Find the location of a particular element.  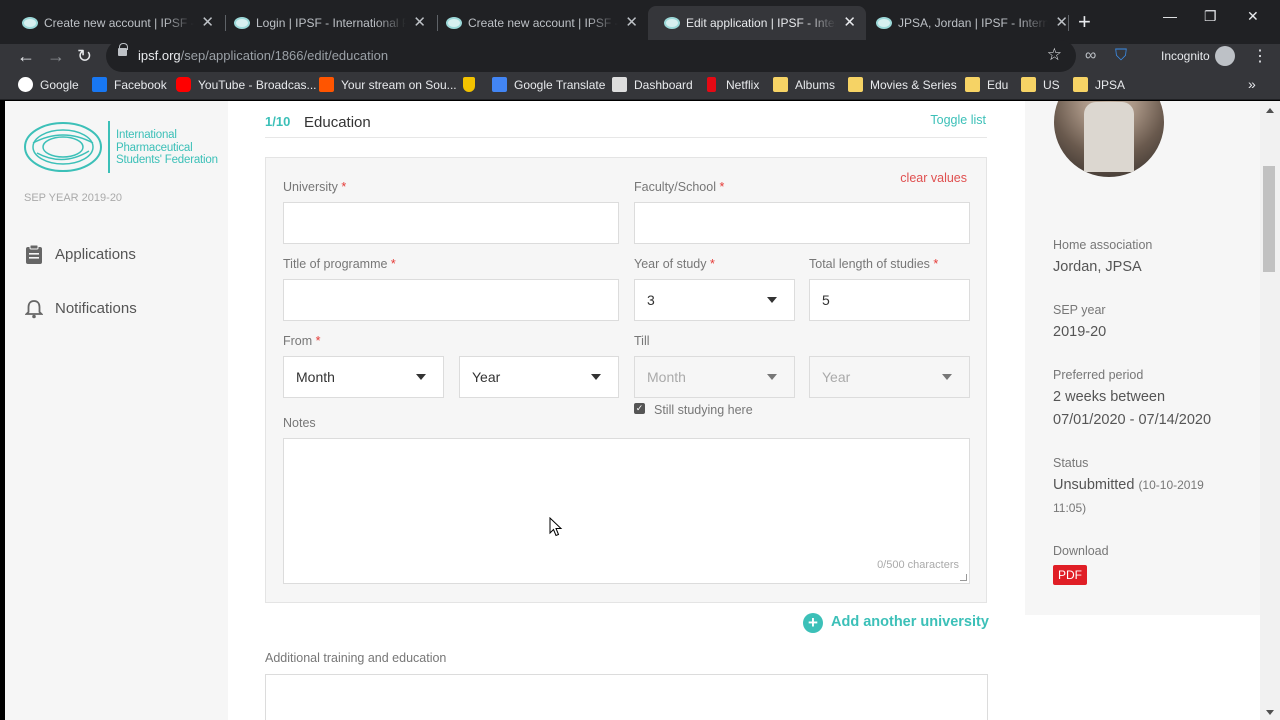

scroll-thumb is located at coordinates (1269, 219).